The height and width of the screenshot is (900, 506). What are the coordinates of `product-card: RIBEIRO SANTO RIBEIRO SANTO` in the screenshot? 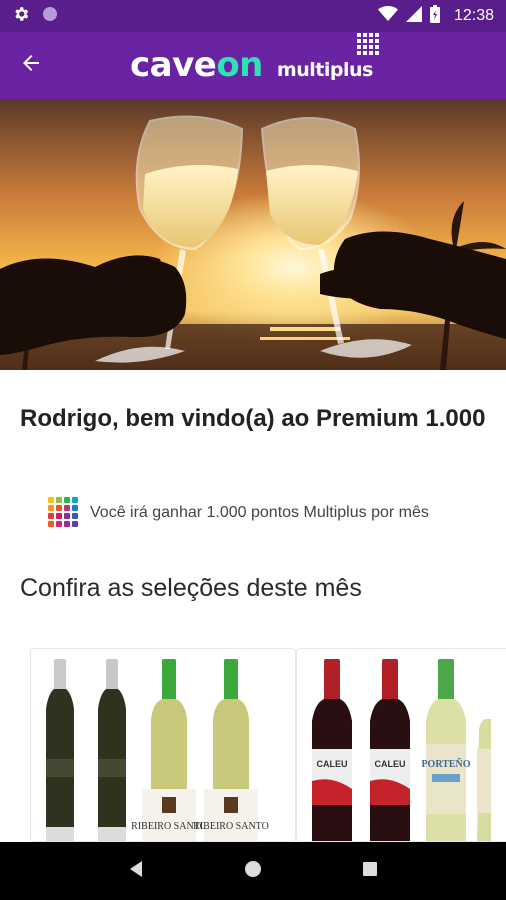 It's located at (163, 745).